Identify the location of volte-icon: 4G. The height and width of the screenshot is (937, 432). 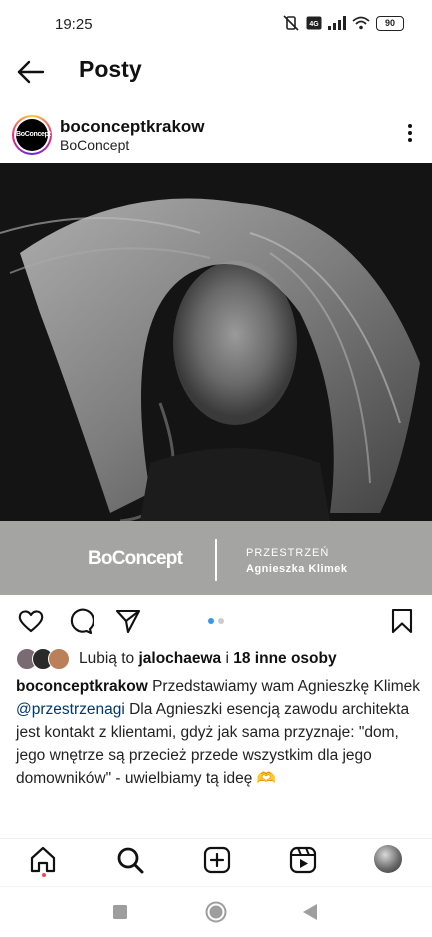
(314, 23).